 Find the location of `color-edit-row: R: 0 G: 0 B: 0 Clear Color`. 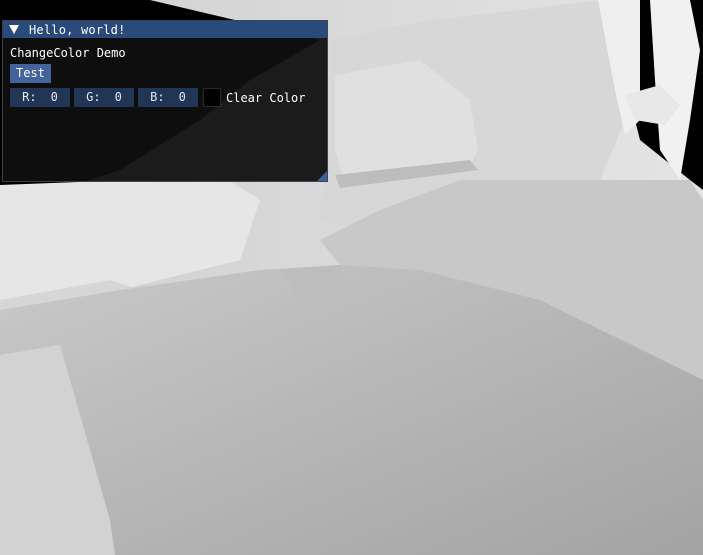

color-edit-row: R: 0 G: 0 B: 0 Clear Color is located at coordinates (157, 97).